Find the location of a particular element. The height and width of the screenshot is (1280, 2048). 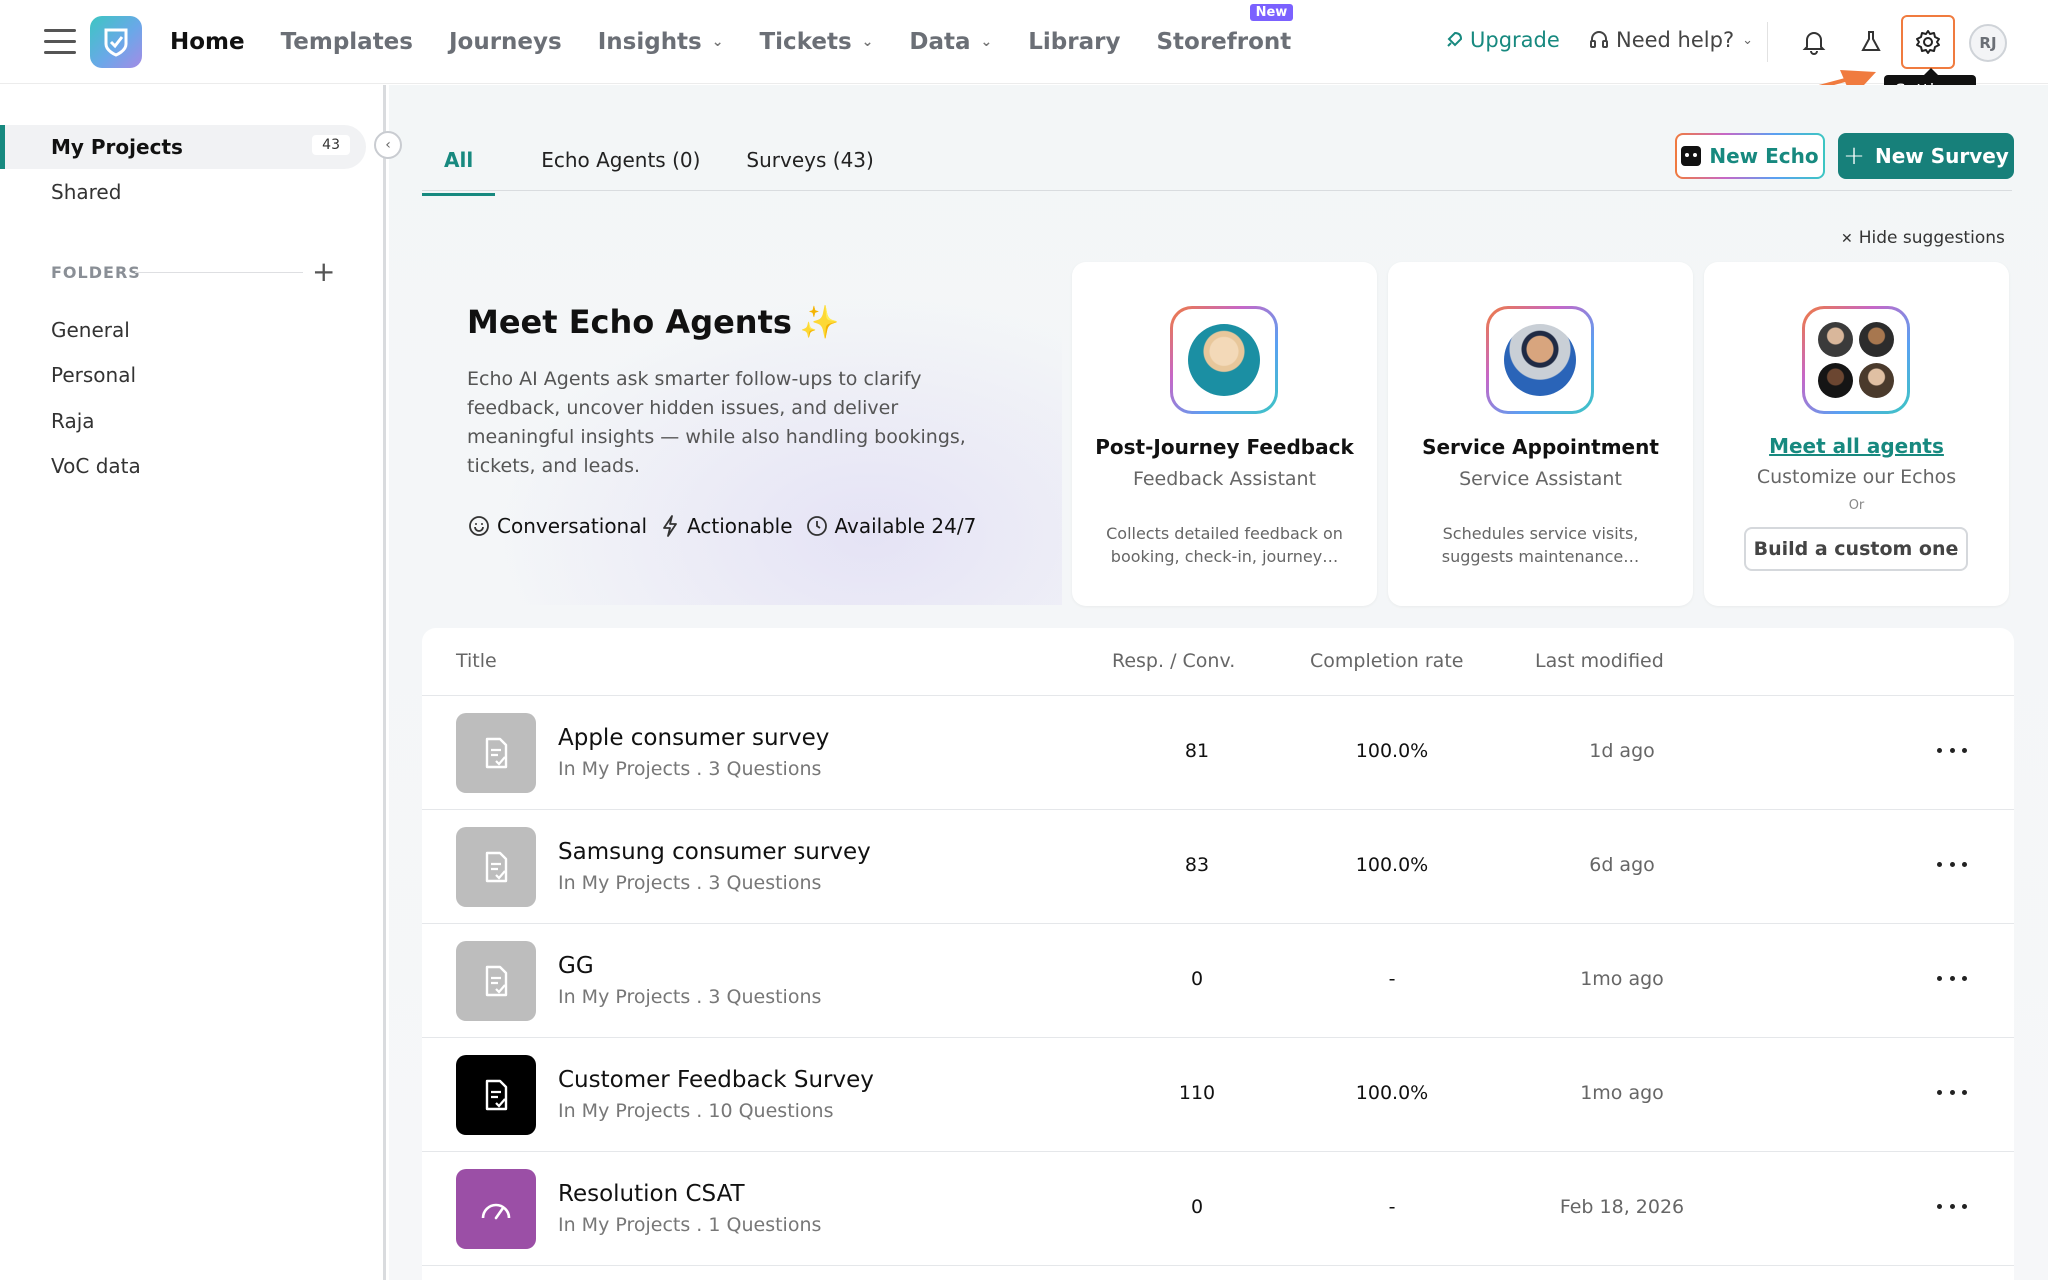

gauge-icon is located at coordinates (496, 1209).